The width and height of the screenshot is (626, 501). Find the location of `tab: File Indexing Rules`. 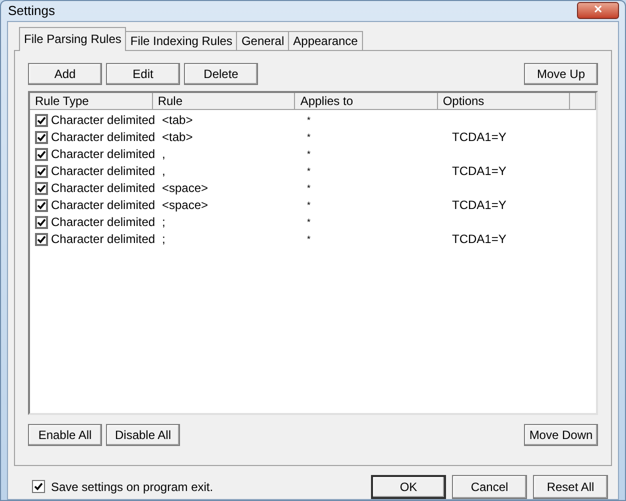

tab: File Indexing Rules is located at coordinates (181, 40).